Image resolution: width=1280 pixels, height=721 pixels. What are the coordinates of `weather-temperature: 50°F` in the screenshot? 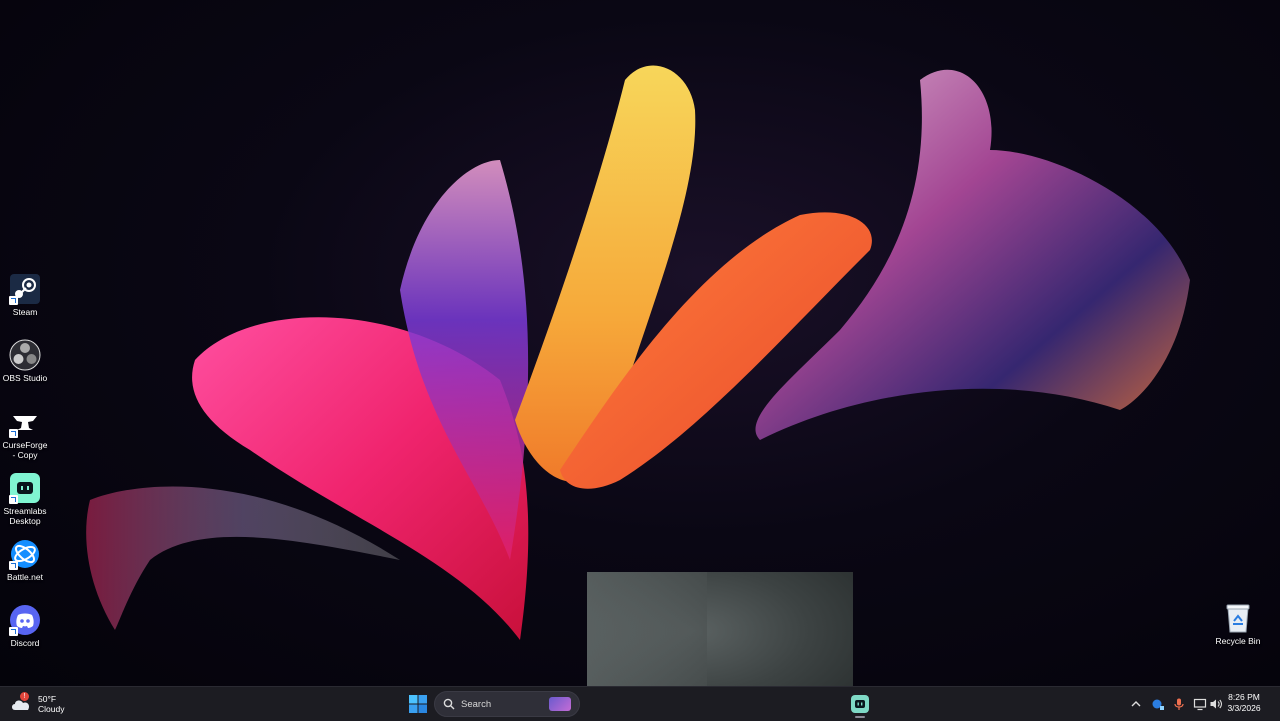 It's located at (47, 699).